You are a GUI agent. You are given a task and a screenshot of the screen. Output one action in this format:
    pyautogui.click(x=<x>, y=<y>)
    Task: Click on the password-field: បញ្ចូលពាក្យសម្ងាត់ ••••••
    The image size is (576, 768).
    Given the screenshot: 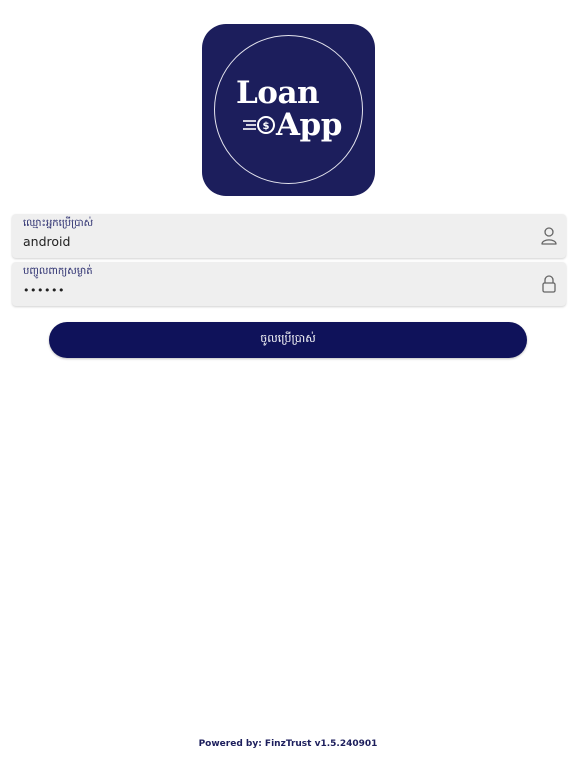 What is the action you would take?
    pyautogui.click(x=289, y=284)
    